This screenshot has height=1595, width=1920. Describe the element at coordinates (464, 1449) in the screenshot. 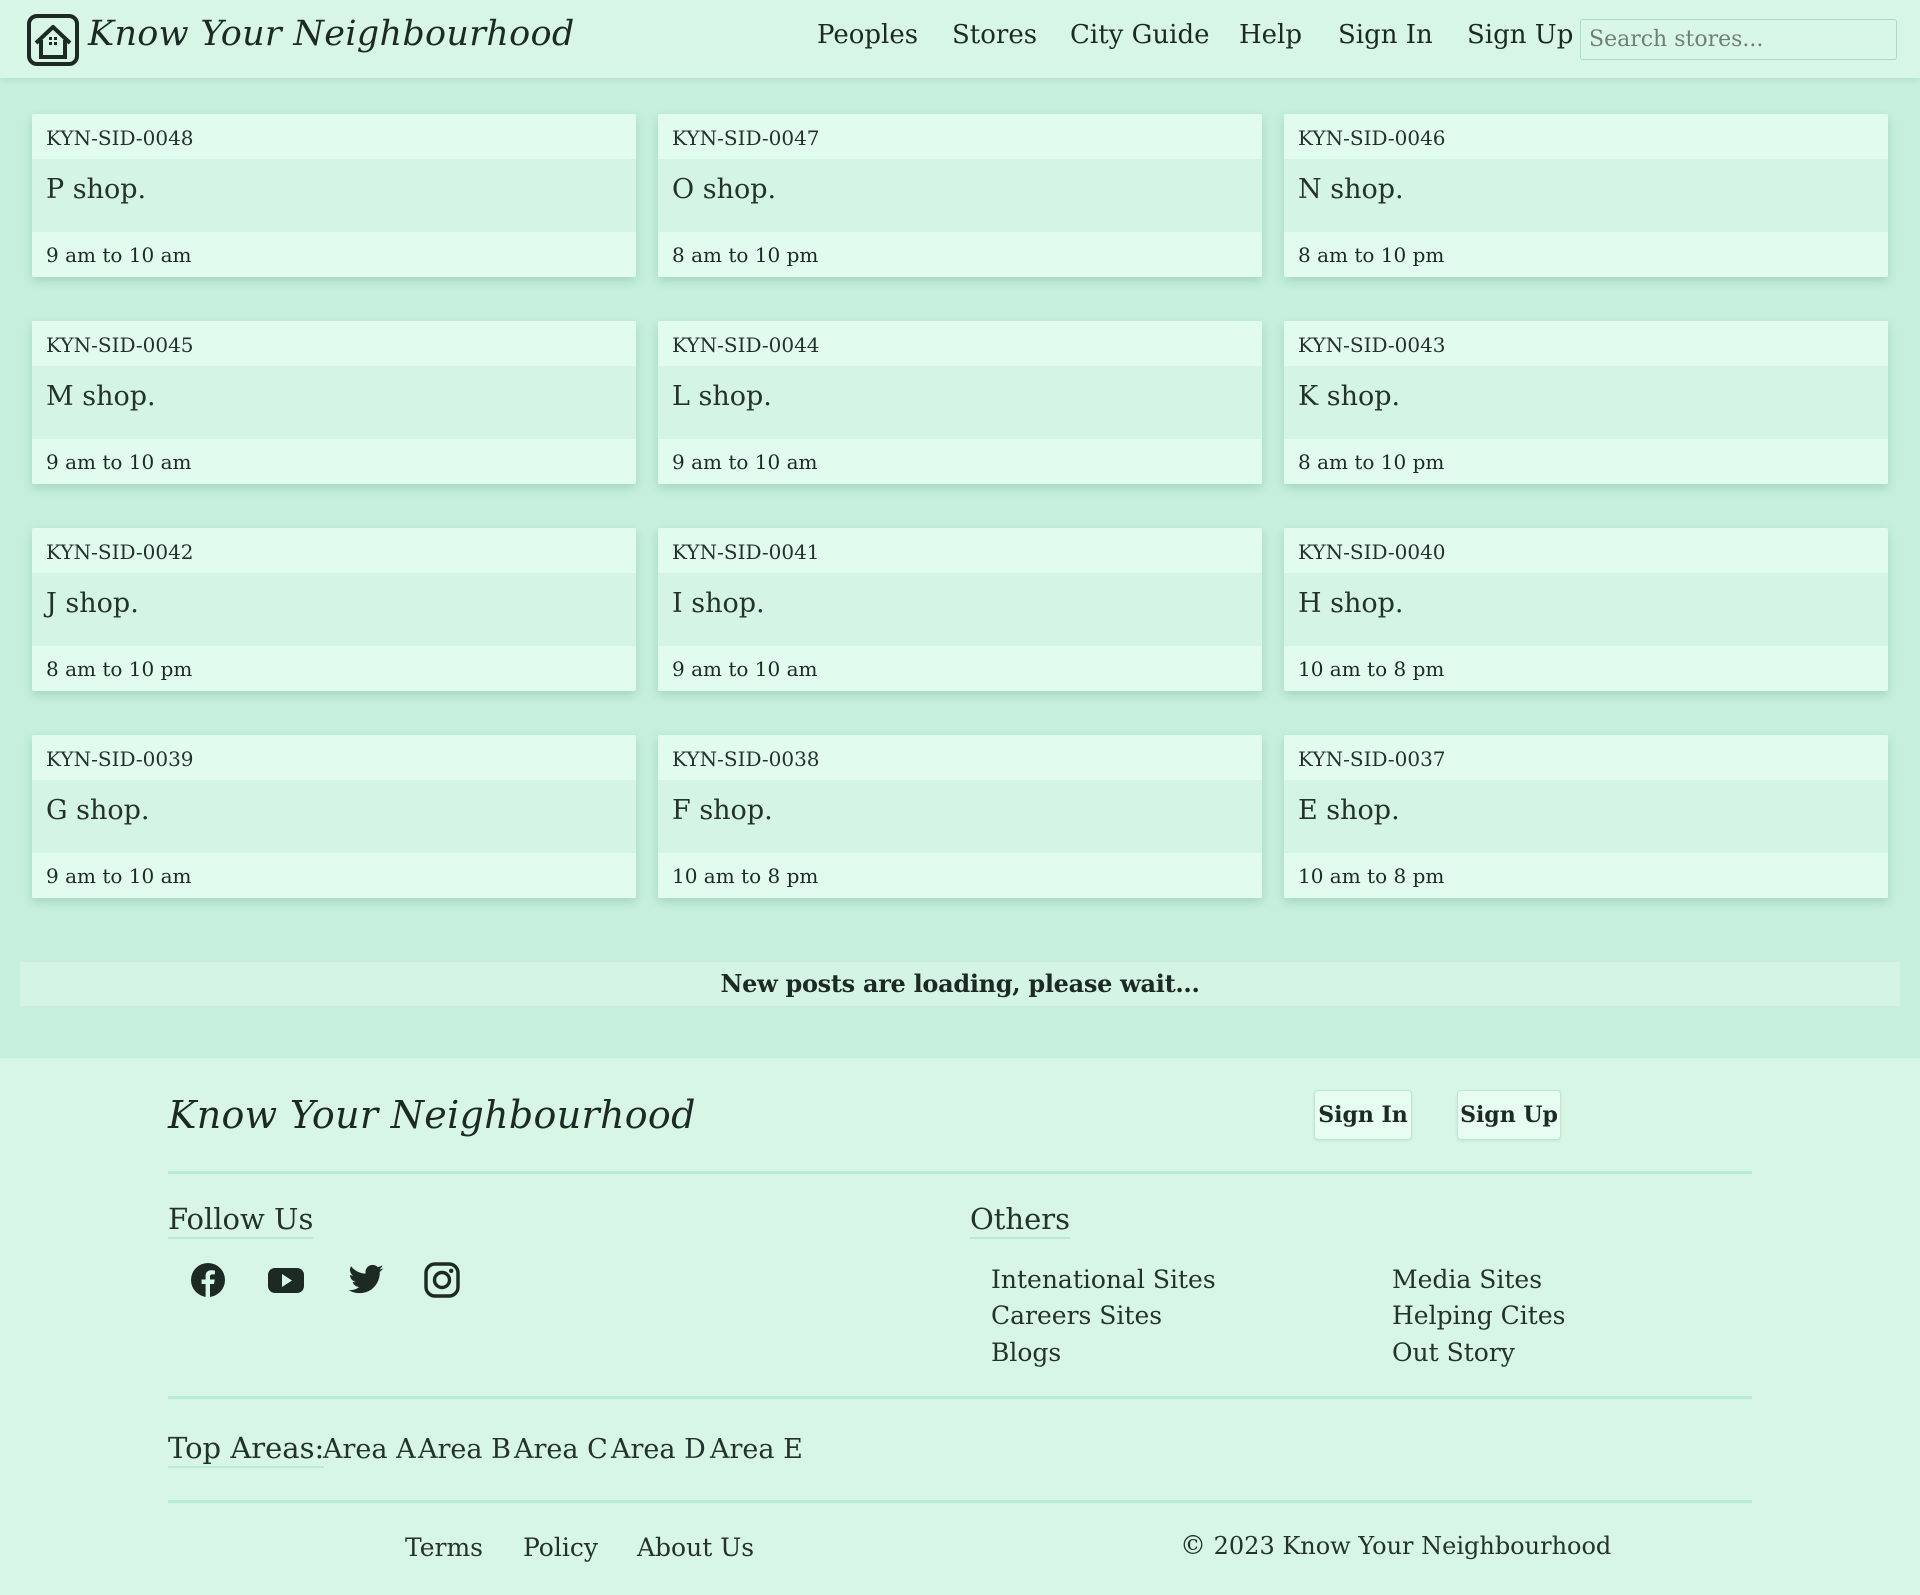

I see `area-link: Area B` at that location.